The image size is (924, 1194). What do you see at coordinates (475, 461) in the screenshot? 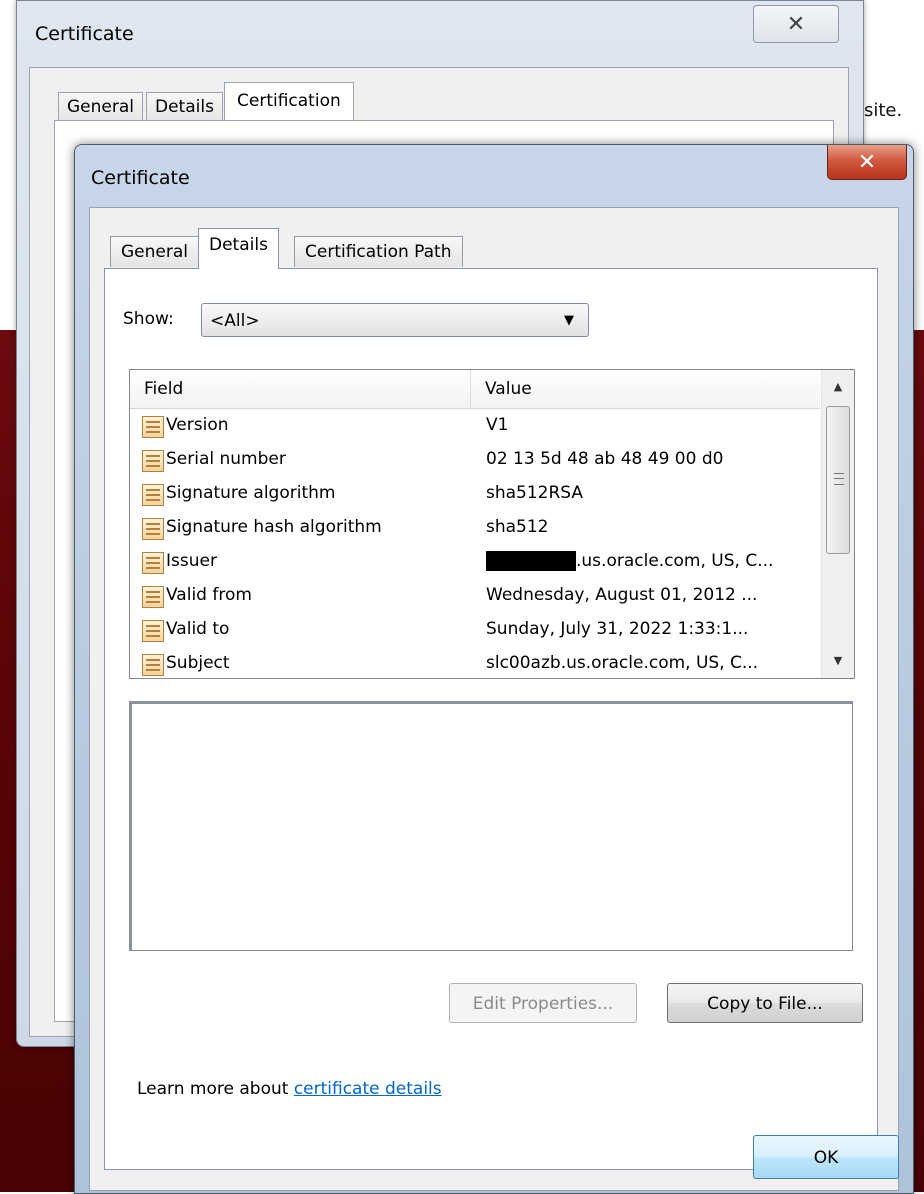
I see `list-row: Serial number 02 13 5d 48 ab 48 49 00 d0` at bounding box center [475, 461].